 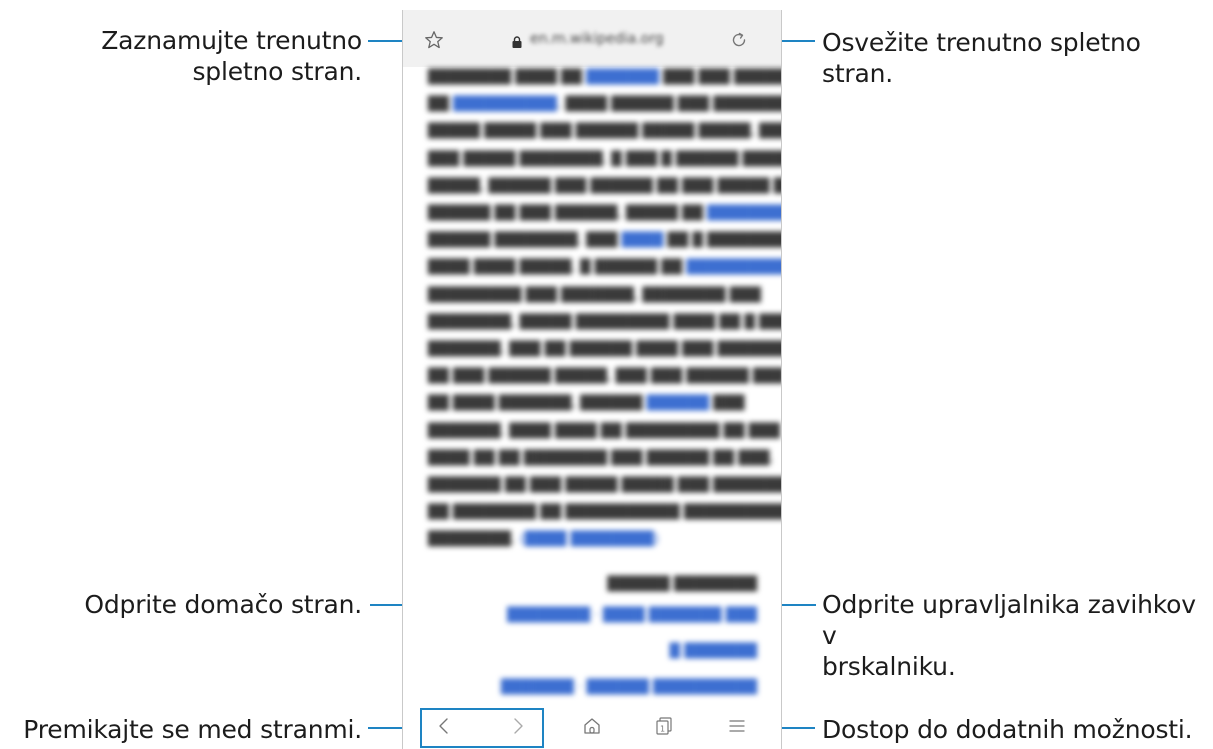 I want to click on refresh-callout: Osvežite trenutno spletno stran., so click(x=1017, y=58).